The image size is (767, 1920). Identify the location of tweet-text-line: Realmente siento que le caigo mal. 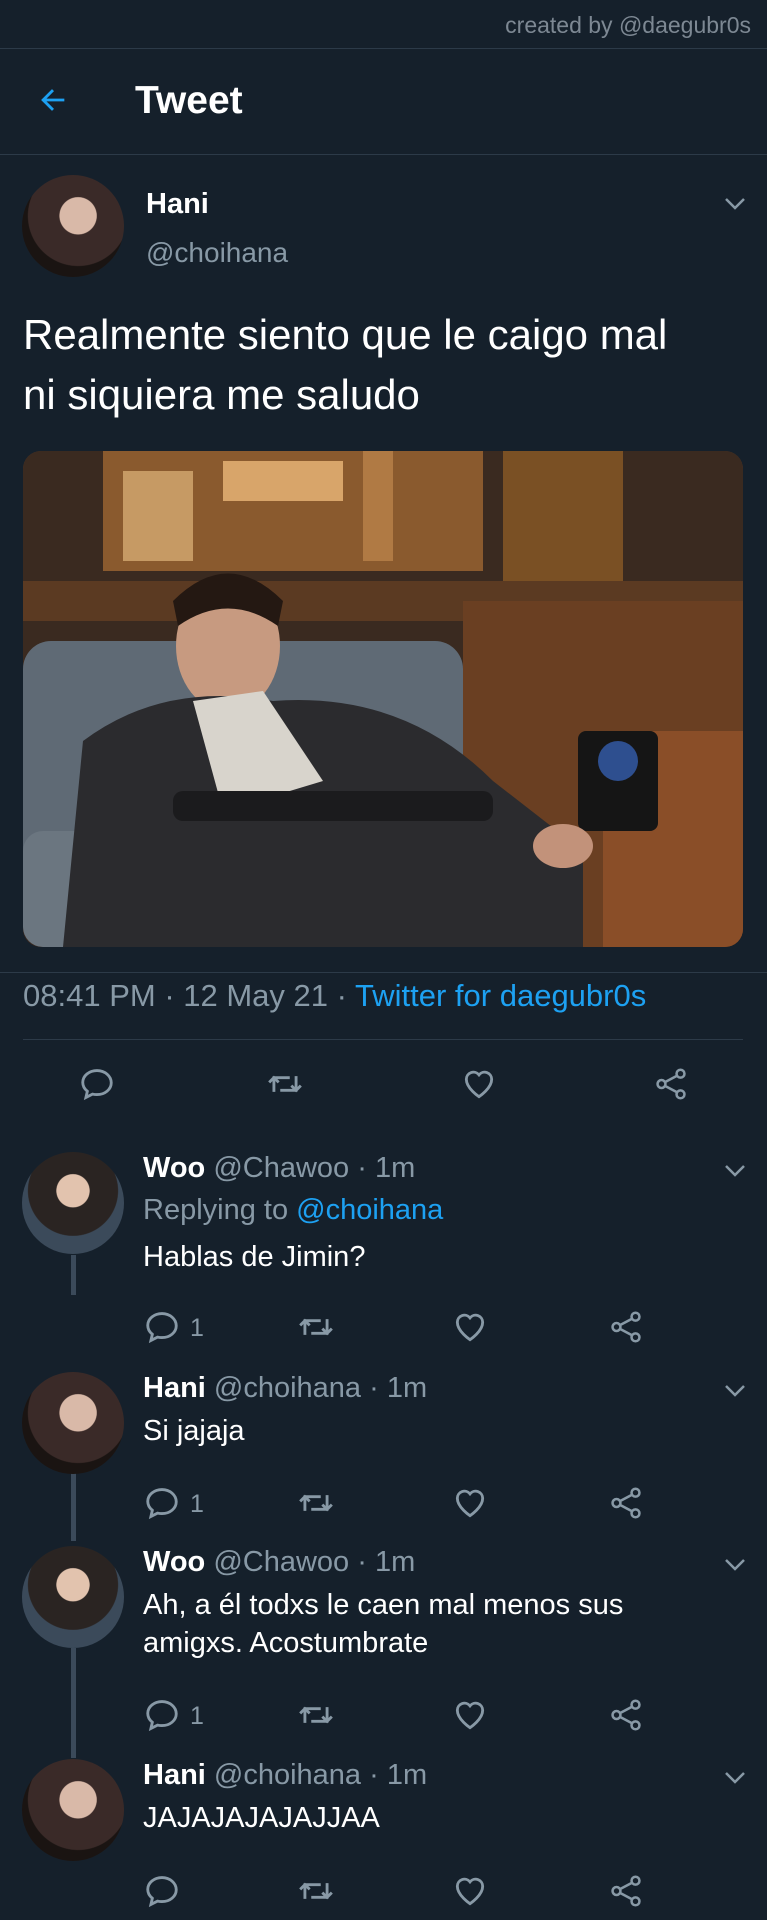
(345, 334).